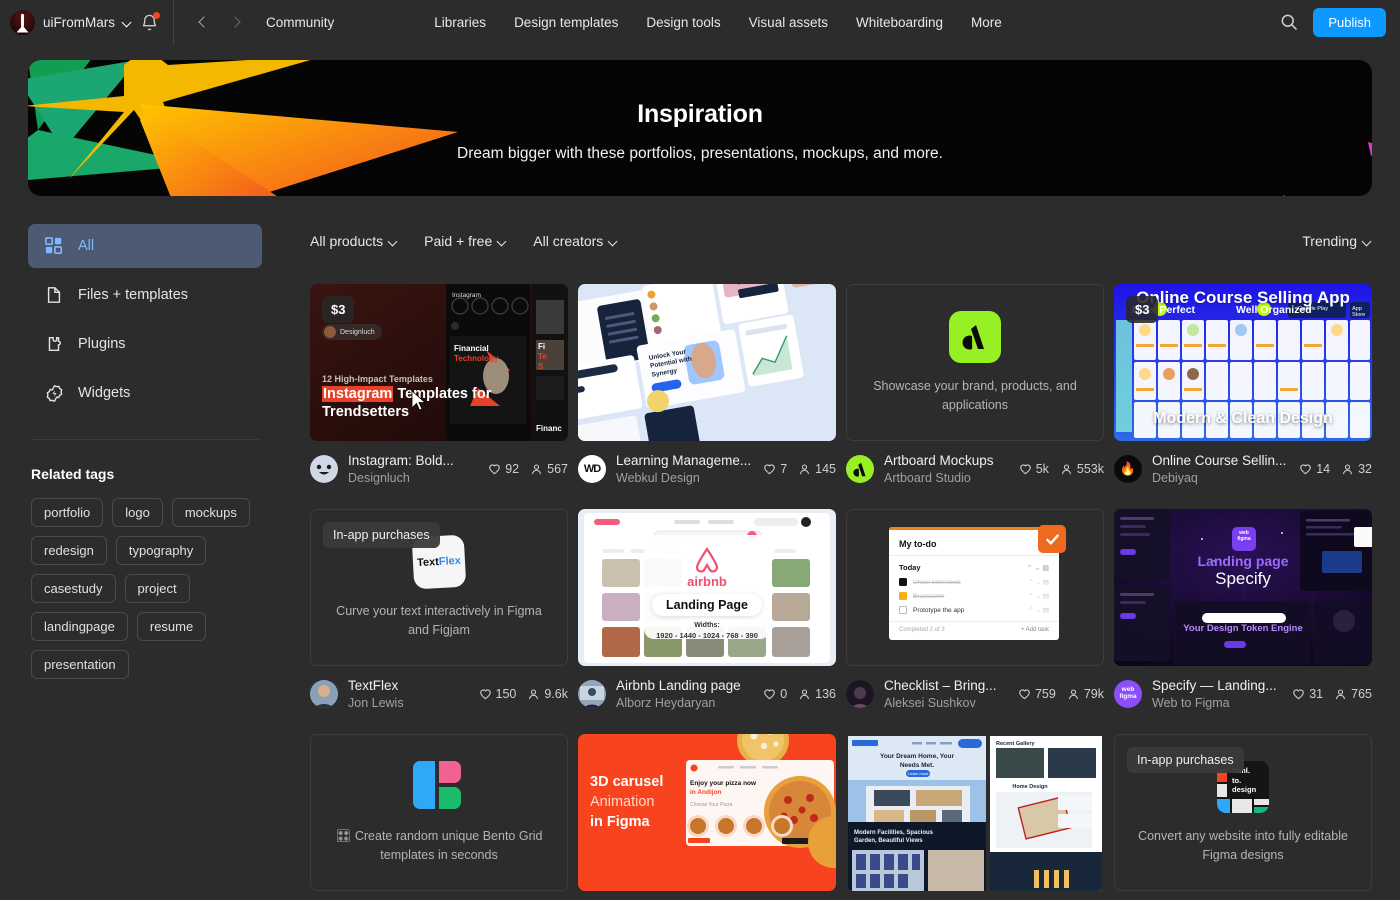 The image size is (1400, 900). What do you see at coordinates (442, 394) in the screenshot?
I see `thumb-headline-b: Templates for` at bounding box center [442, 394].